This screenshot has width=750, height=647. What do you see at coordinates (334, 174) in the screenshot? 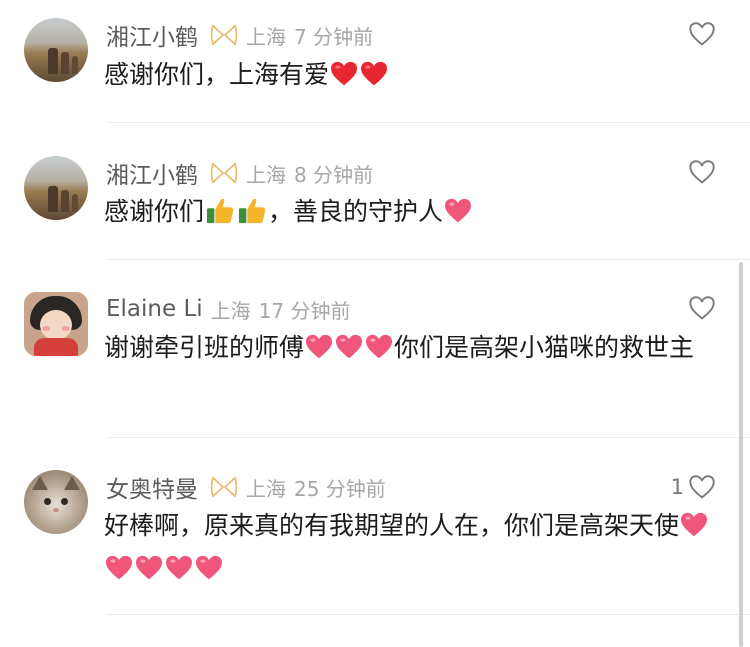
I see `timestamp: 8 分钟前` at bounding box center [334, 174].